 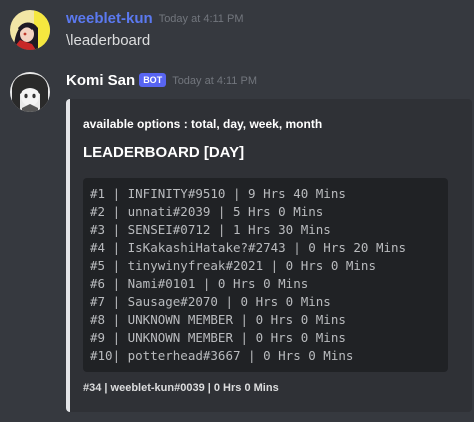 What do you see at coordinates (222, 355) in the screenshot?
I see `leaderboard-row: #10| potterhead#3667 | 0 Hrs 0 Mins` at bounding box center [222, 355].